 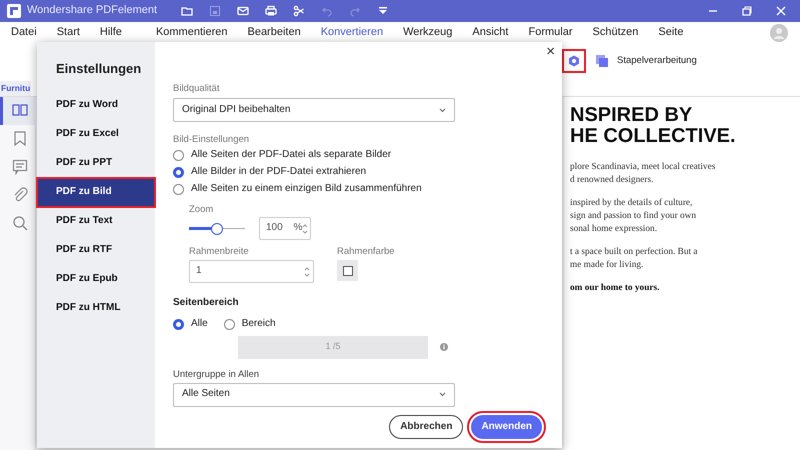 I want to click on zoom-field: 100 %, so click(x=285, y=228).